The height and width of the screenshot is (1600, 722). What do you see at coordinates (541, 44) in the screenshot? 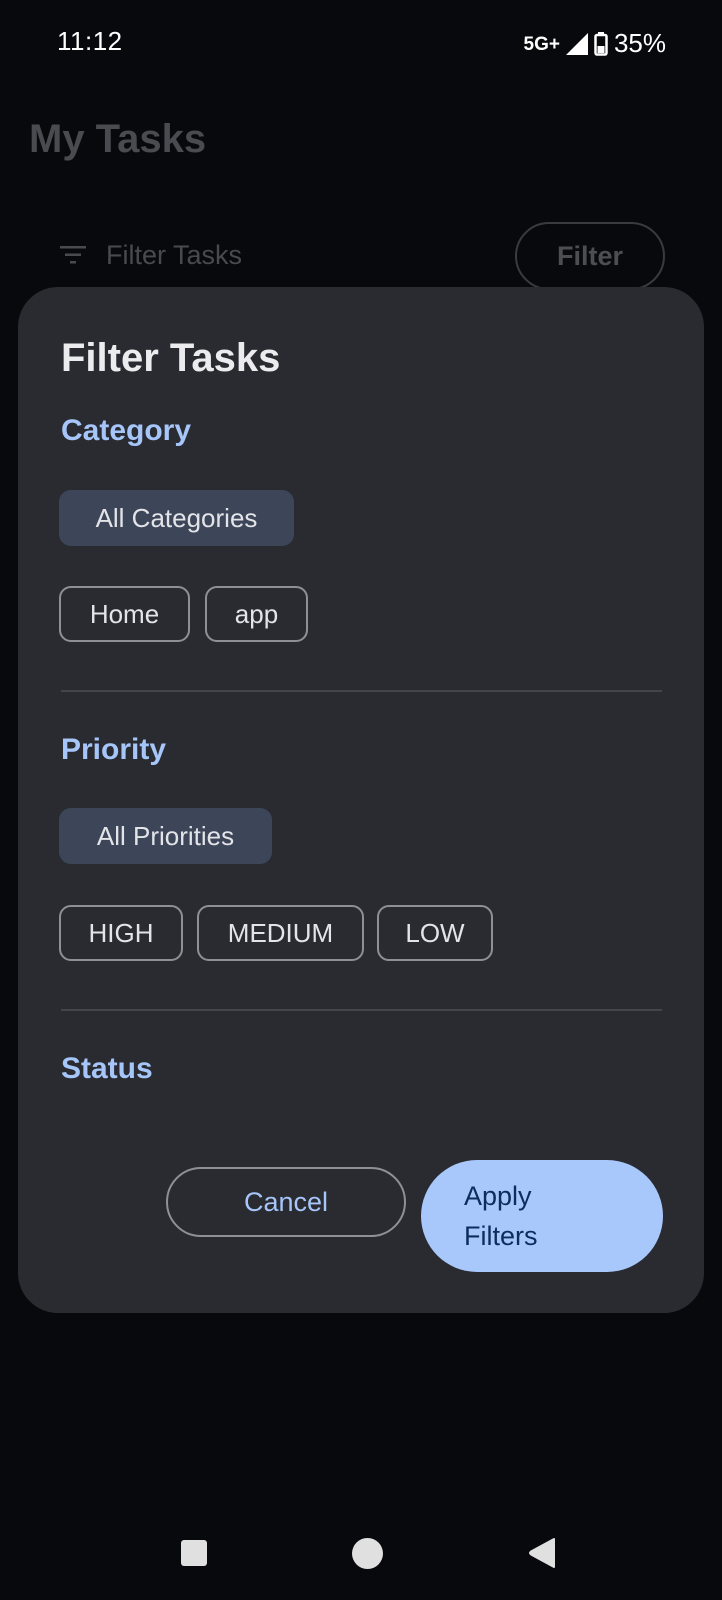
I see `network-type: 5G+` at bounding box center [541, 44].